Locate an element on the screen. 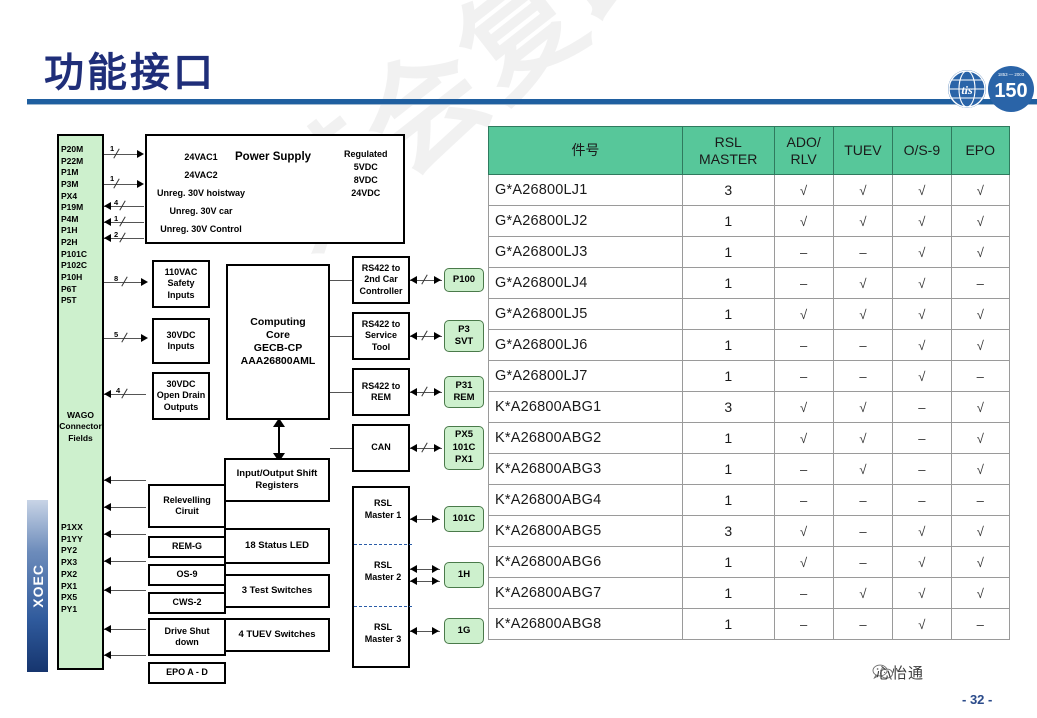  rsl-master-stack: RSL Master 1 RSL Master 2 RSL Master 3 is located at coordinates (382, 577).